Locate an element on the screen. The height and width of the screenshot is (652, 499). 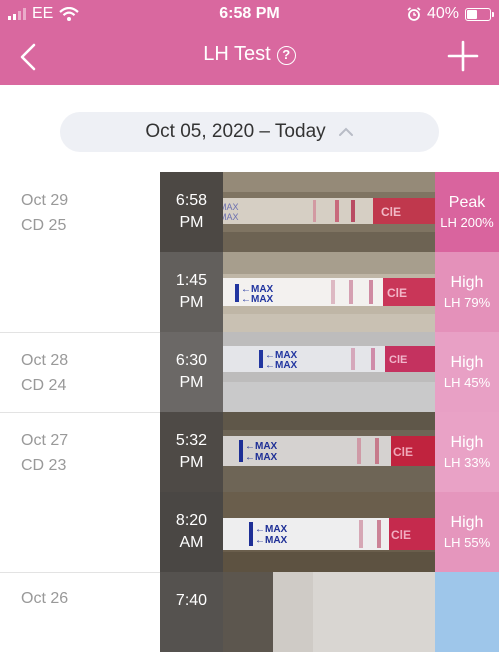
test-strip-photo: ClE MAX MAX is located at coordinates (329, 212).